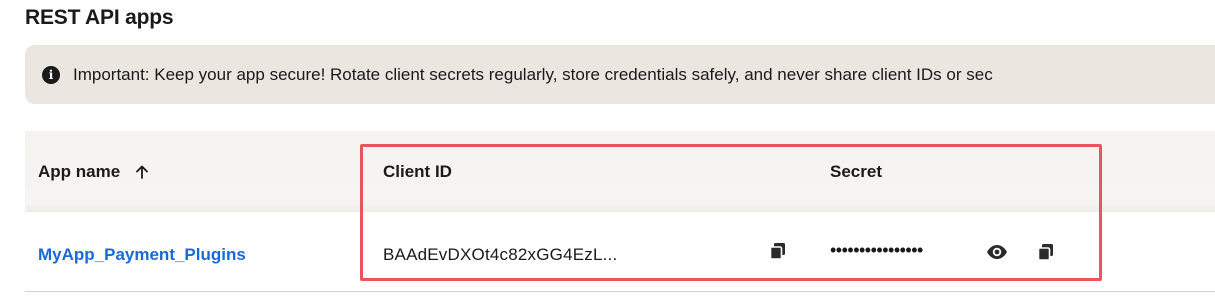 This screenshot has height=297, width=1215. I want to click on copy-secret-icon, so click(1046, 252).